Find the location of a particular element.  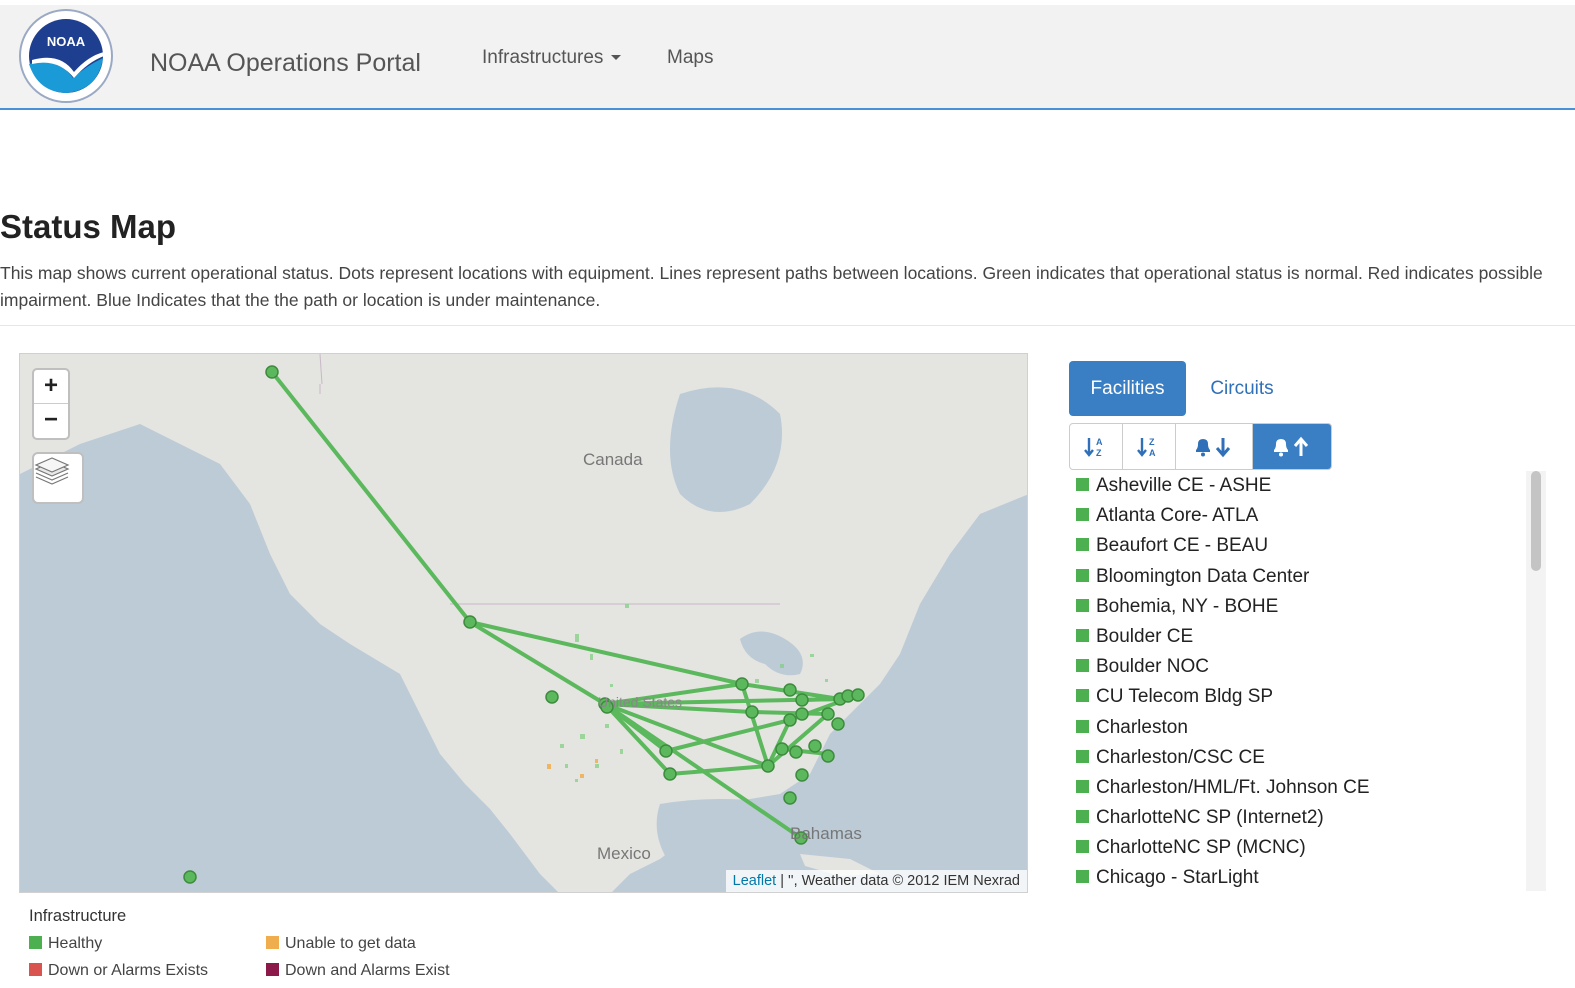

nav-infrastructures-label: Infrastructures is located at coordinates (543, 57).